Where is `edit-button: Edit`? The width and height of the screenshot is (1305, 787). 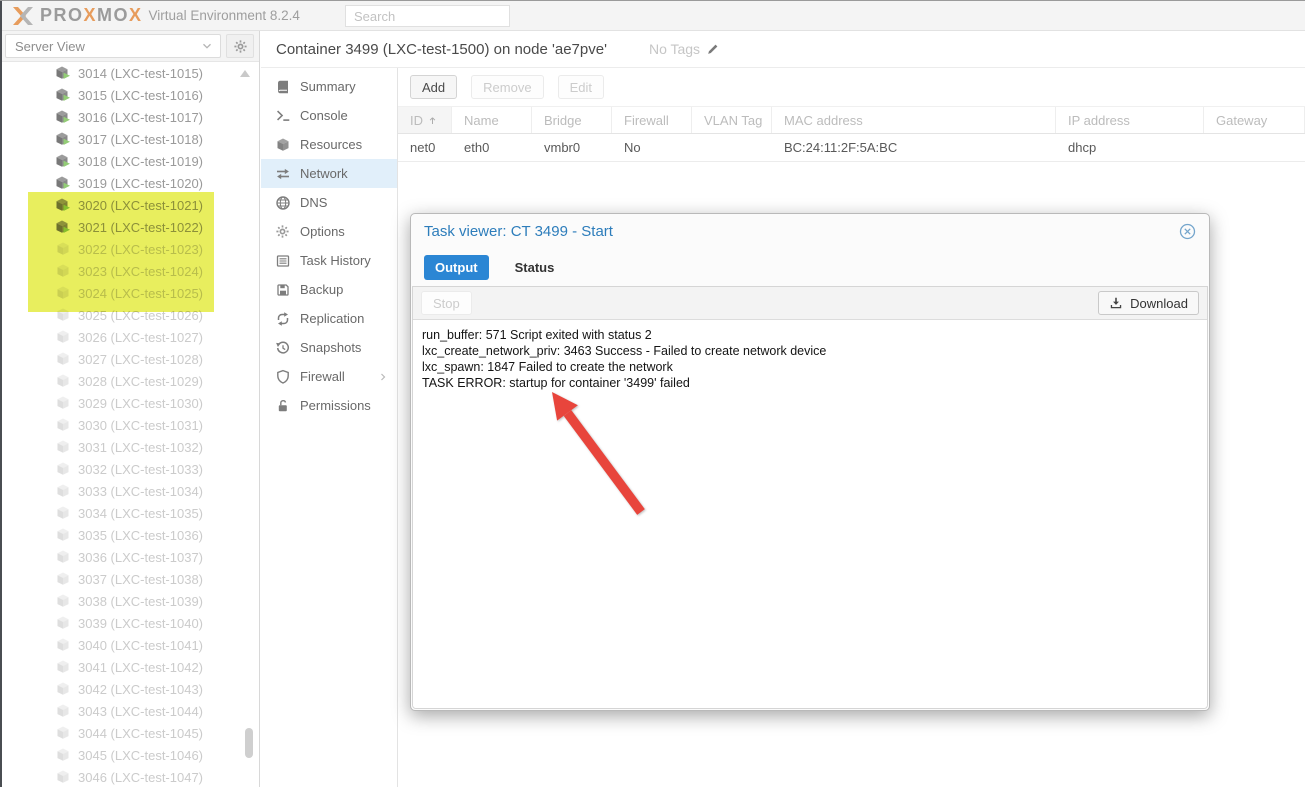
edit-button: Edit is located at coordinates (580, 87).